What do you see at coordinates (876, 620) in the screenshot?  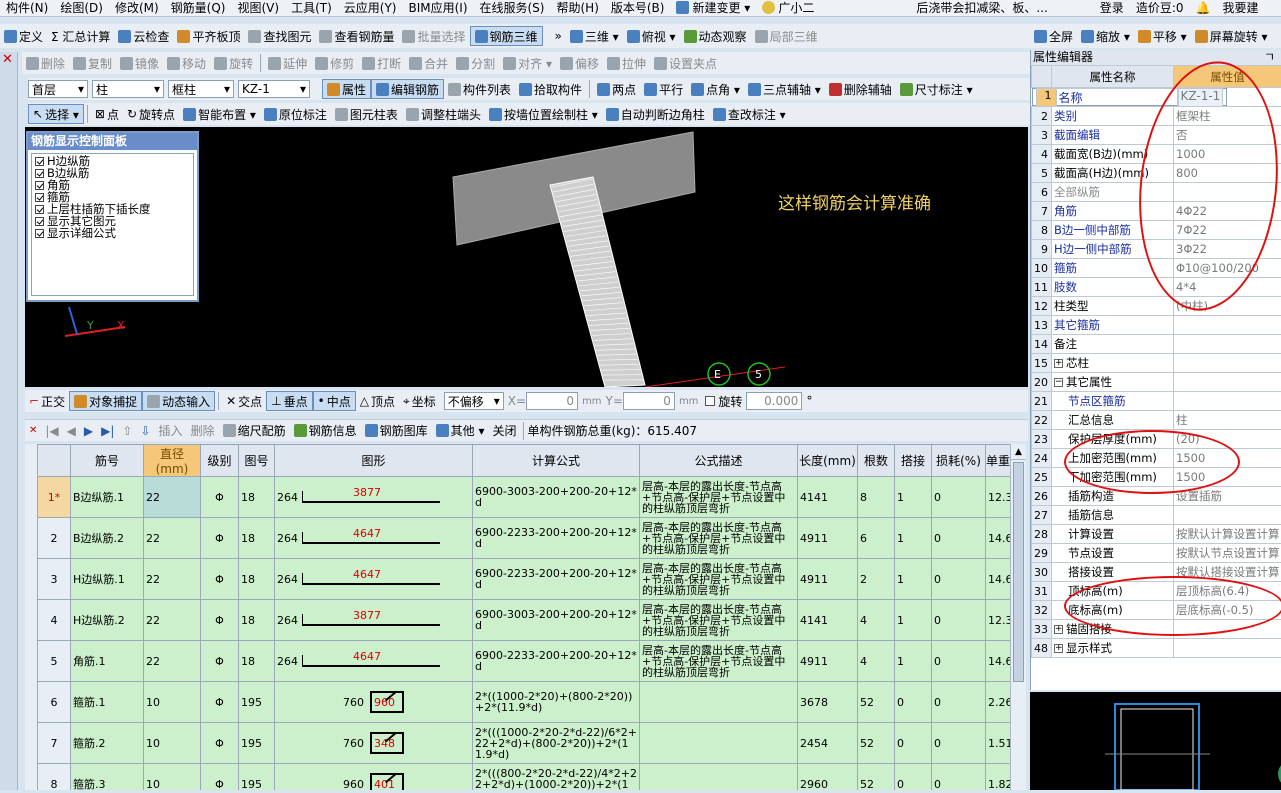 I see `cell-count: 4` at bounding box center [876, 620].